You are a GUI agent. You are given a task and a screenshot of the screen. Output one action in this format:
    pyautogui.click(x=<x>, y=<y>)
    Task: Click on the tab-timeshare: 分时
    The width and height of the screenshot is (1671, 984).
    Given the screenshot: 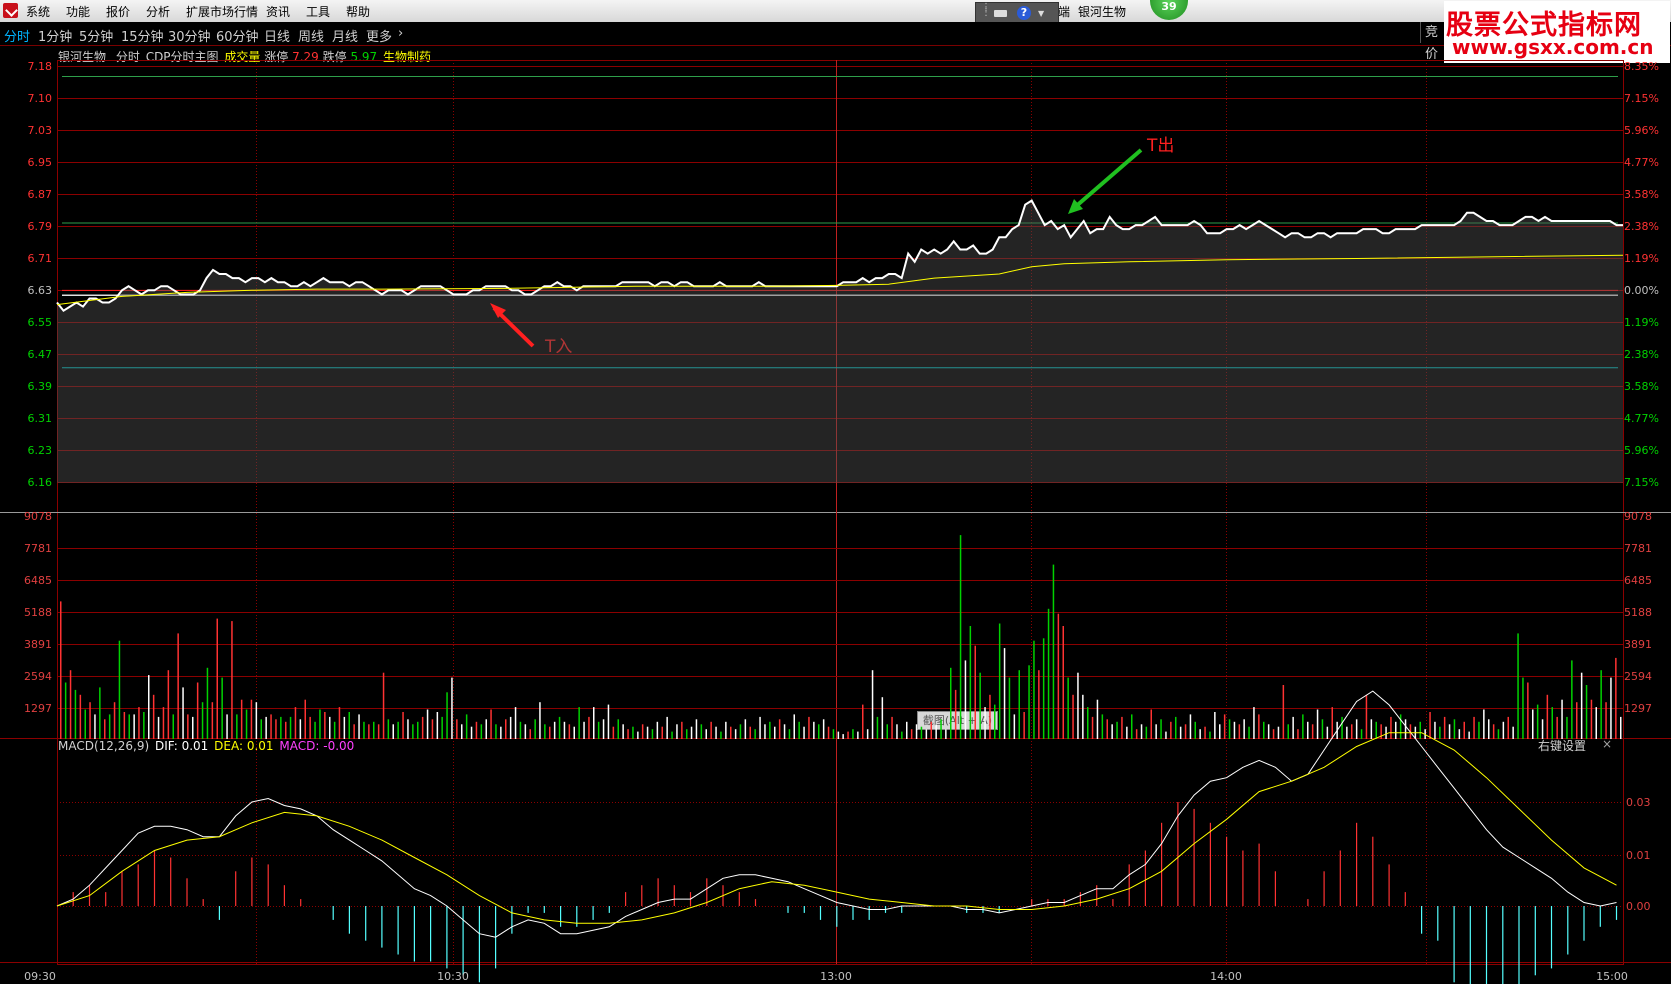 What is the action you would take?
    pyautogui.click(x=17, y=35)
    